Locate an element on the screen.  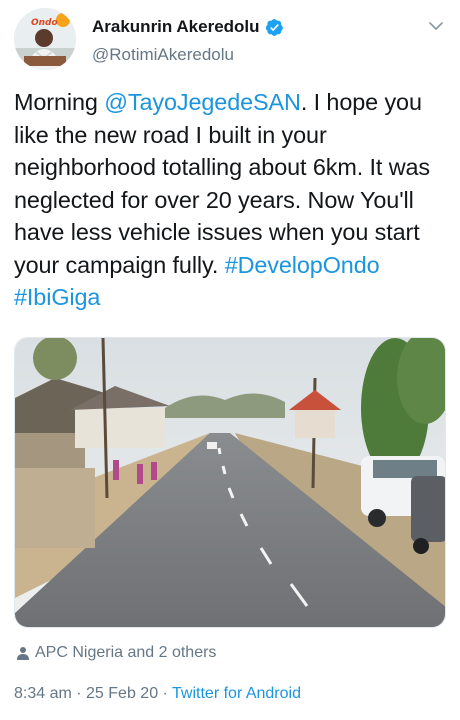
avatar: Ondo is located at coordinates (45, 39).